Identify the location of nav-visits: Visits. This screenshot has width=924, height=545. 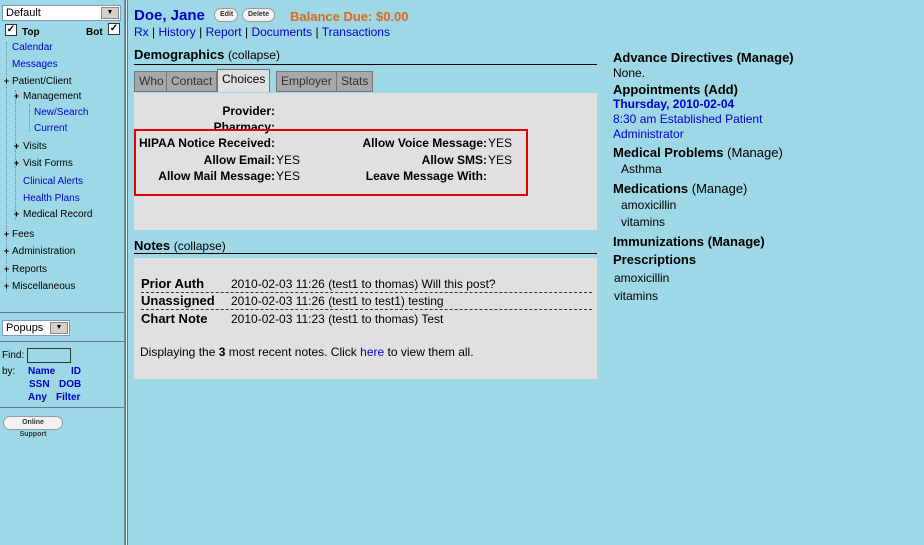
(35, 146).